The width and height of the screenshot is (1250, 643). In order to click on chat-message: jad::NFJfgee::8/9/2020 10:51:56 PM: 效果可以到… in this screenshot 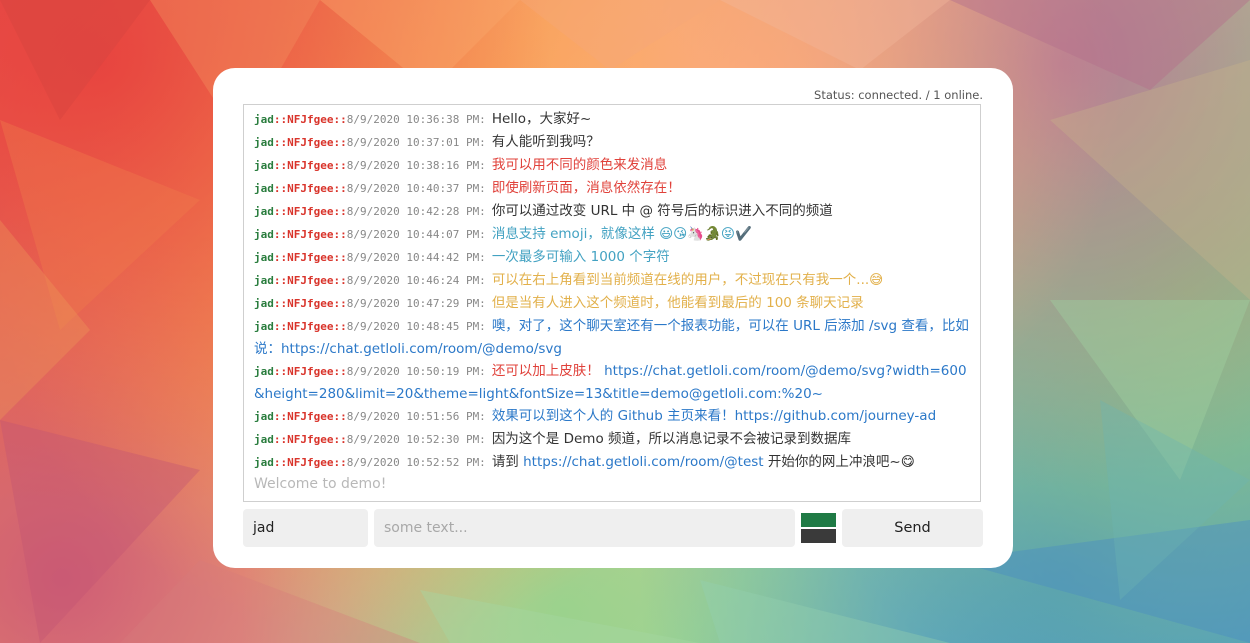, I will do `click(612, 416)`.